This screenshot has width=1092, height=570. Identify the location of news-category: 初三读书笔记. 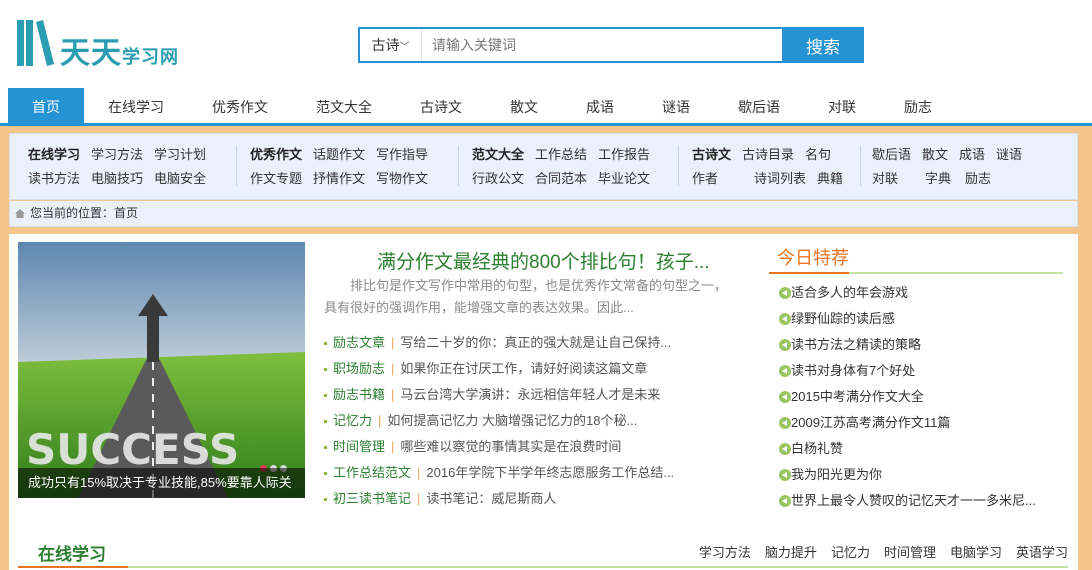
(372, 498).